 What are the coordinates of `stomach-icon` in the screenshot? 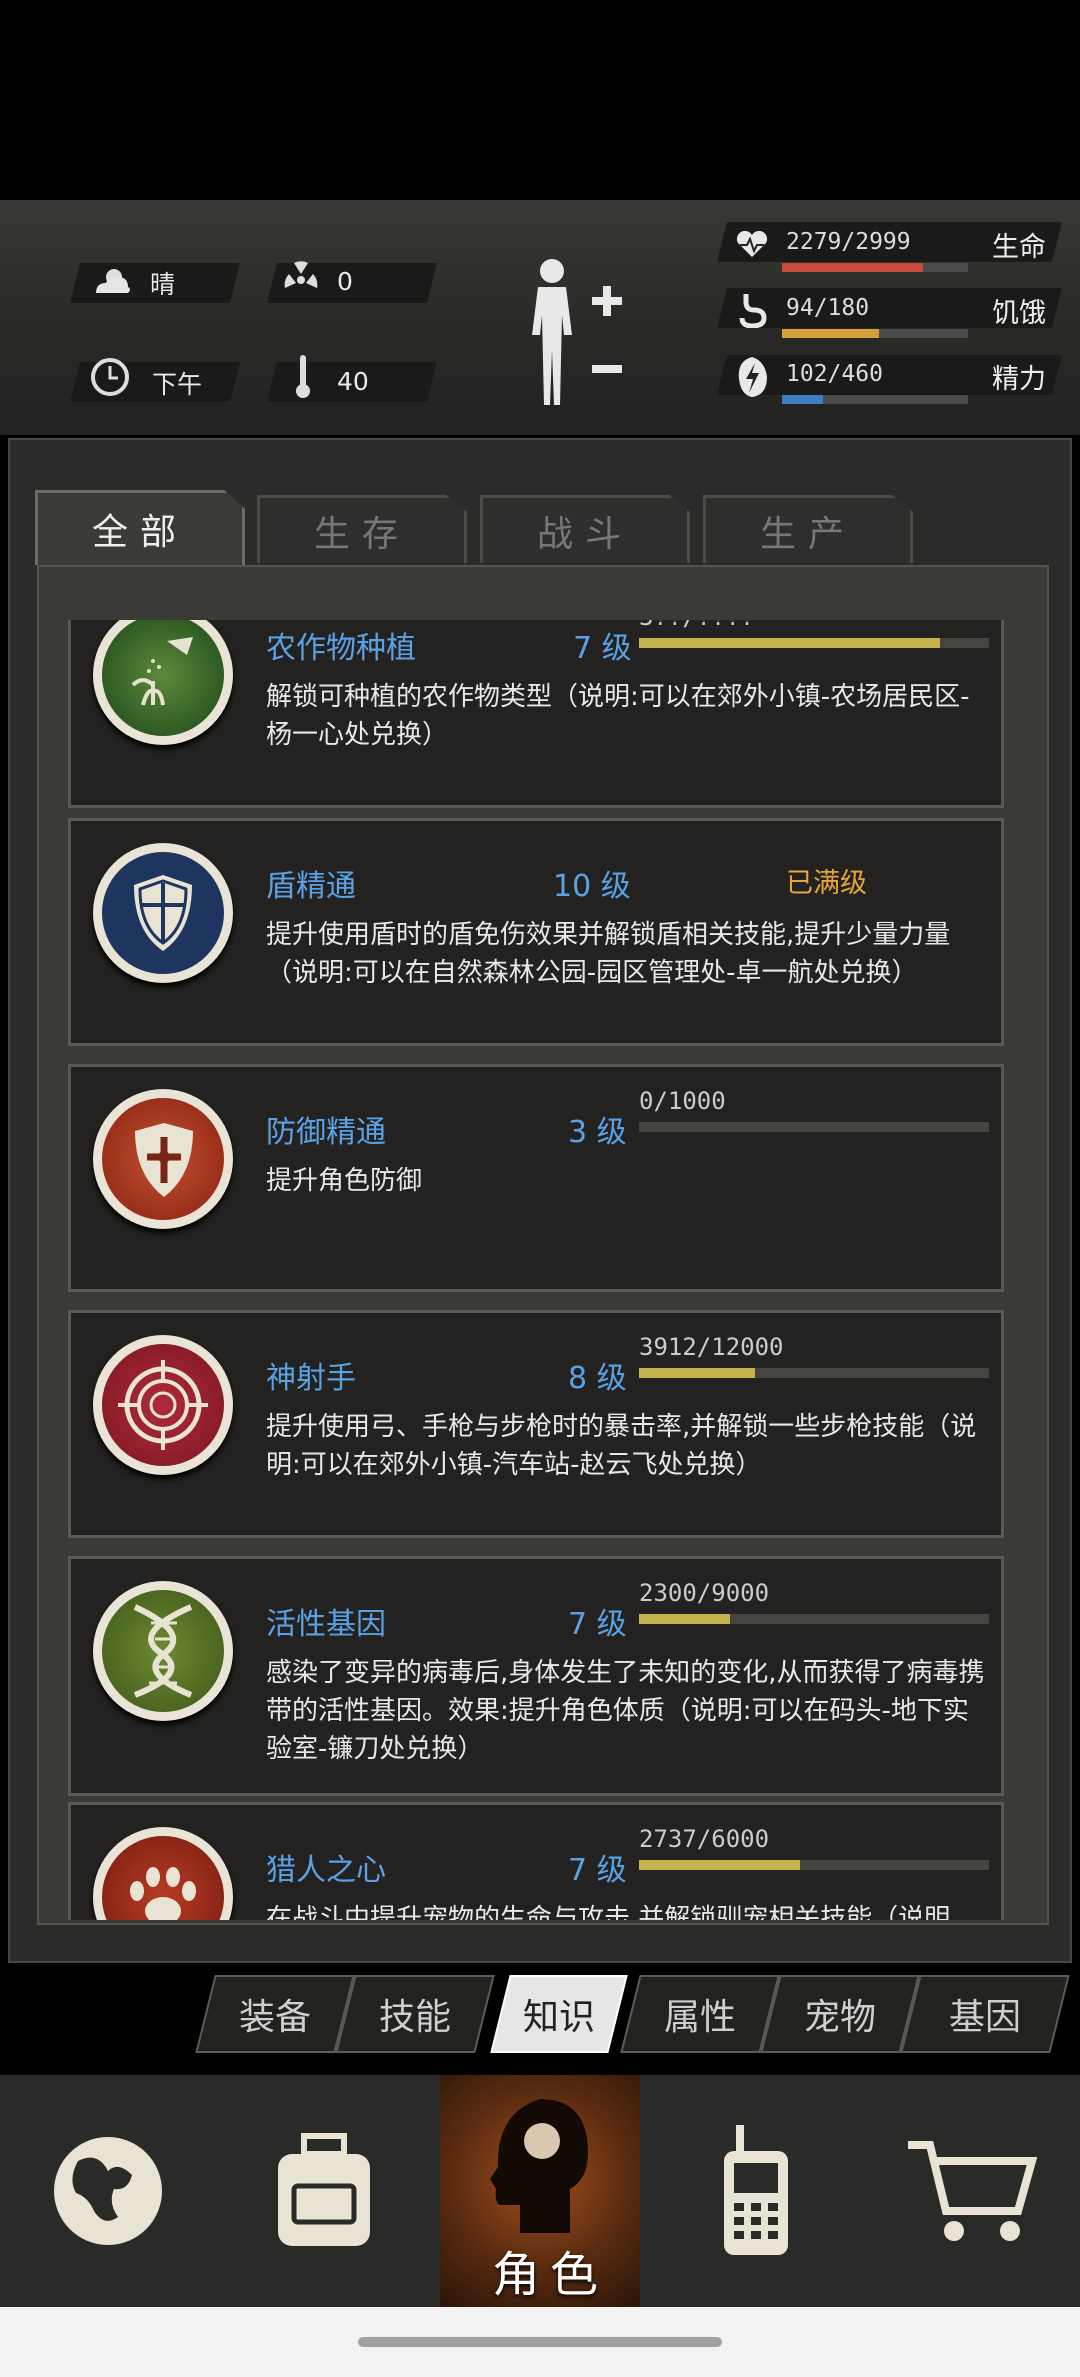 It's located at (753, 311).